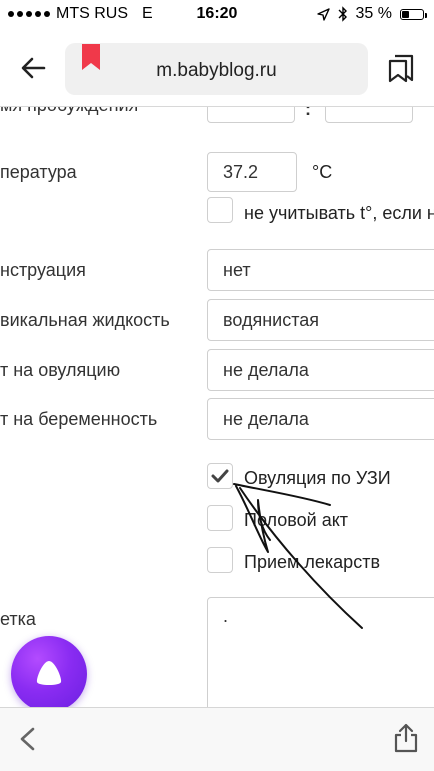 Image resolution: width=434 pixels, height=771 pixels. Describe the element at coordinates (217, 739) in the screenshot. I see `browser-bottom-toolbar` at that location.